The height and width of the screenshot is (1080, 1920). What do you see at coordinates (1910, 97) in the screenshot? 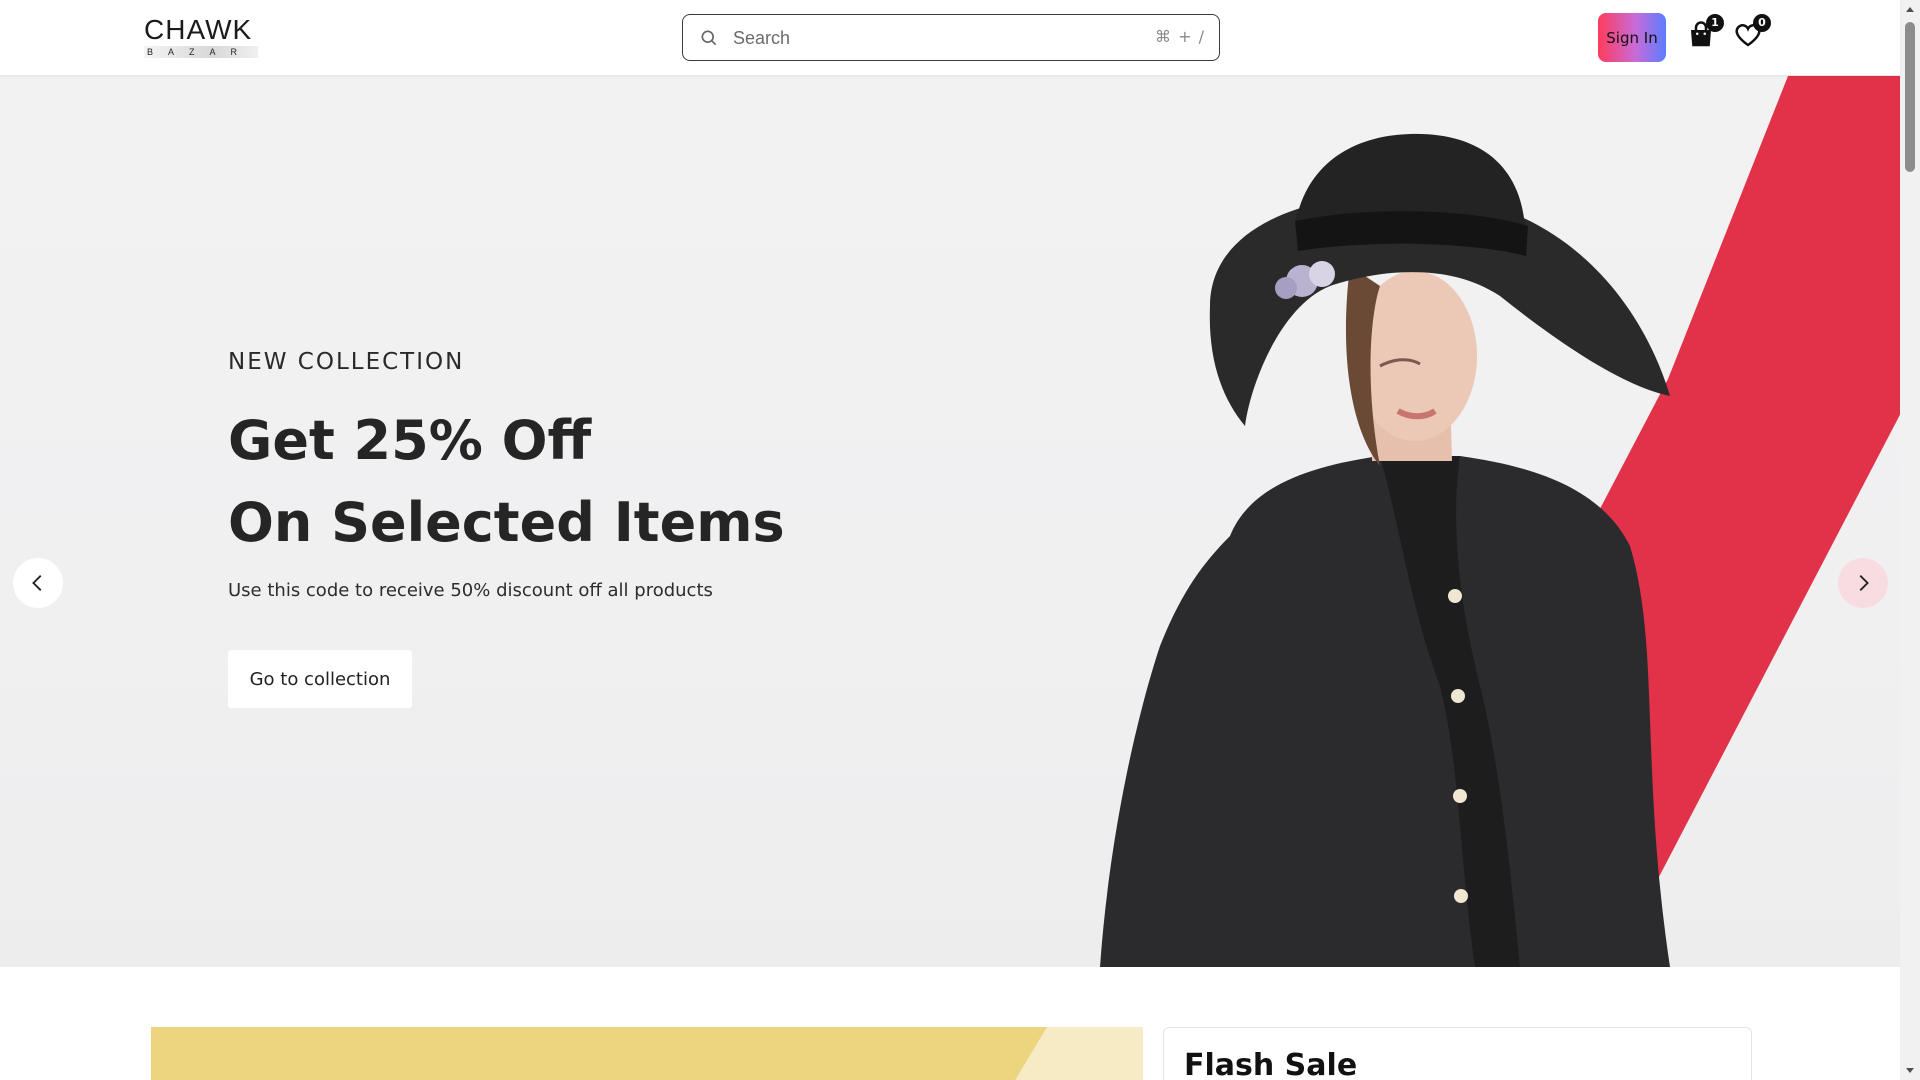
I see `scrollbar-thumb` at bounding box center [1910, 97].